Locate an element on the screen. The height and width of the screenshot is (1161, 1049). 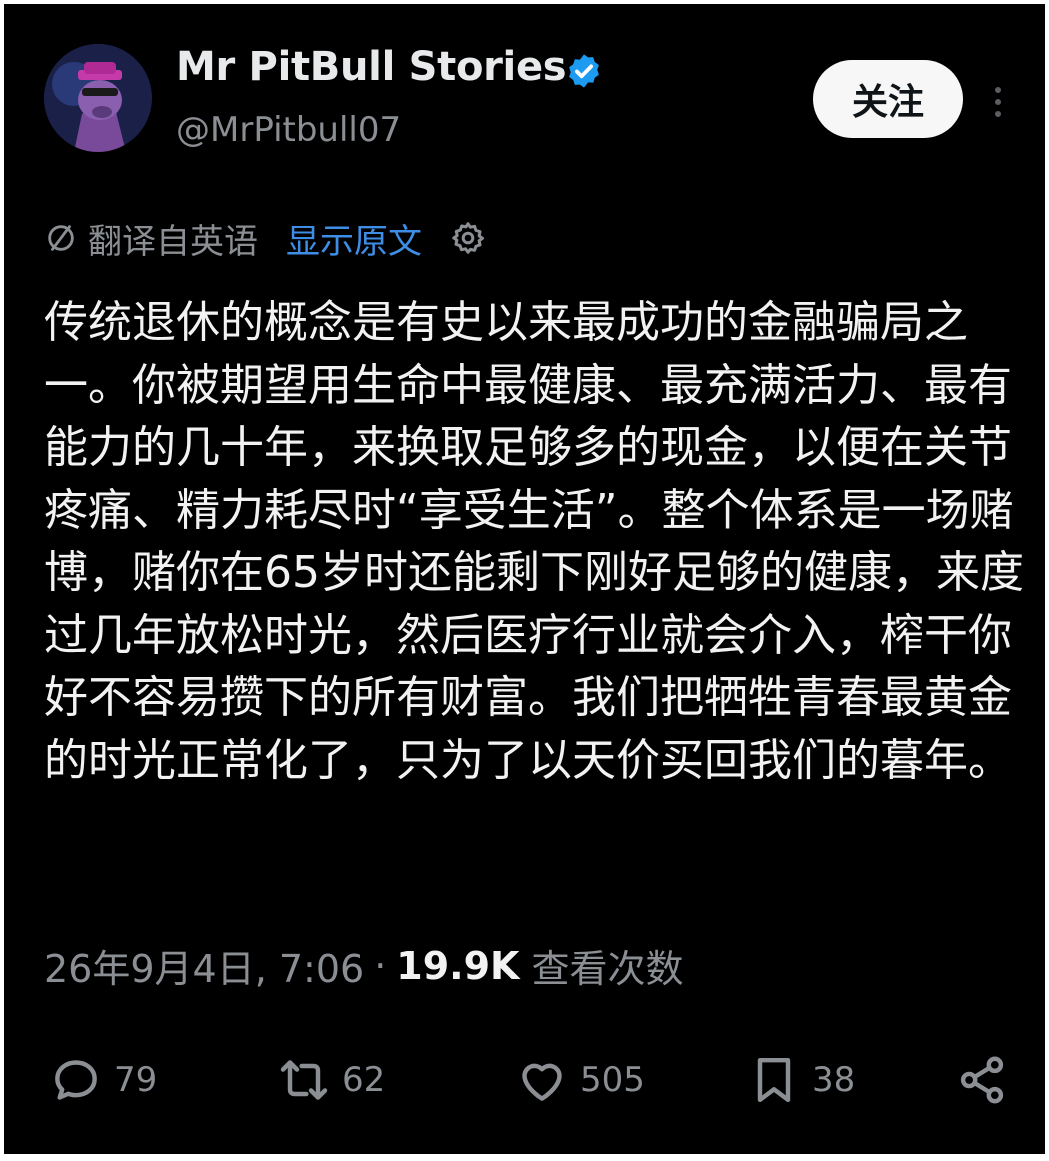
author-display-name: Mr PitBull Stories is located at coordinates (371, 67).